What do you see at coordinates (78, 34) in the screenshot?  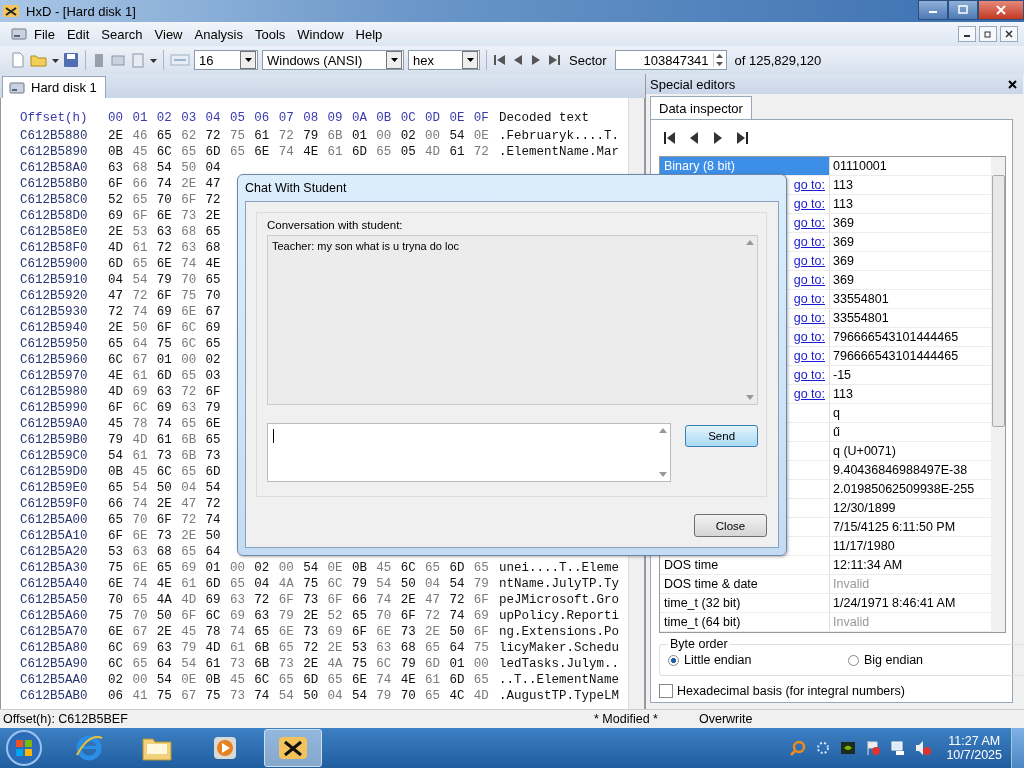 I see `menu-item: Edit` at bounding box center [78, 34].